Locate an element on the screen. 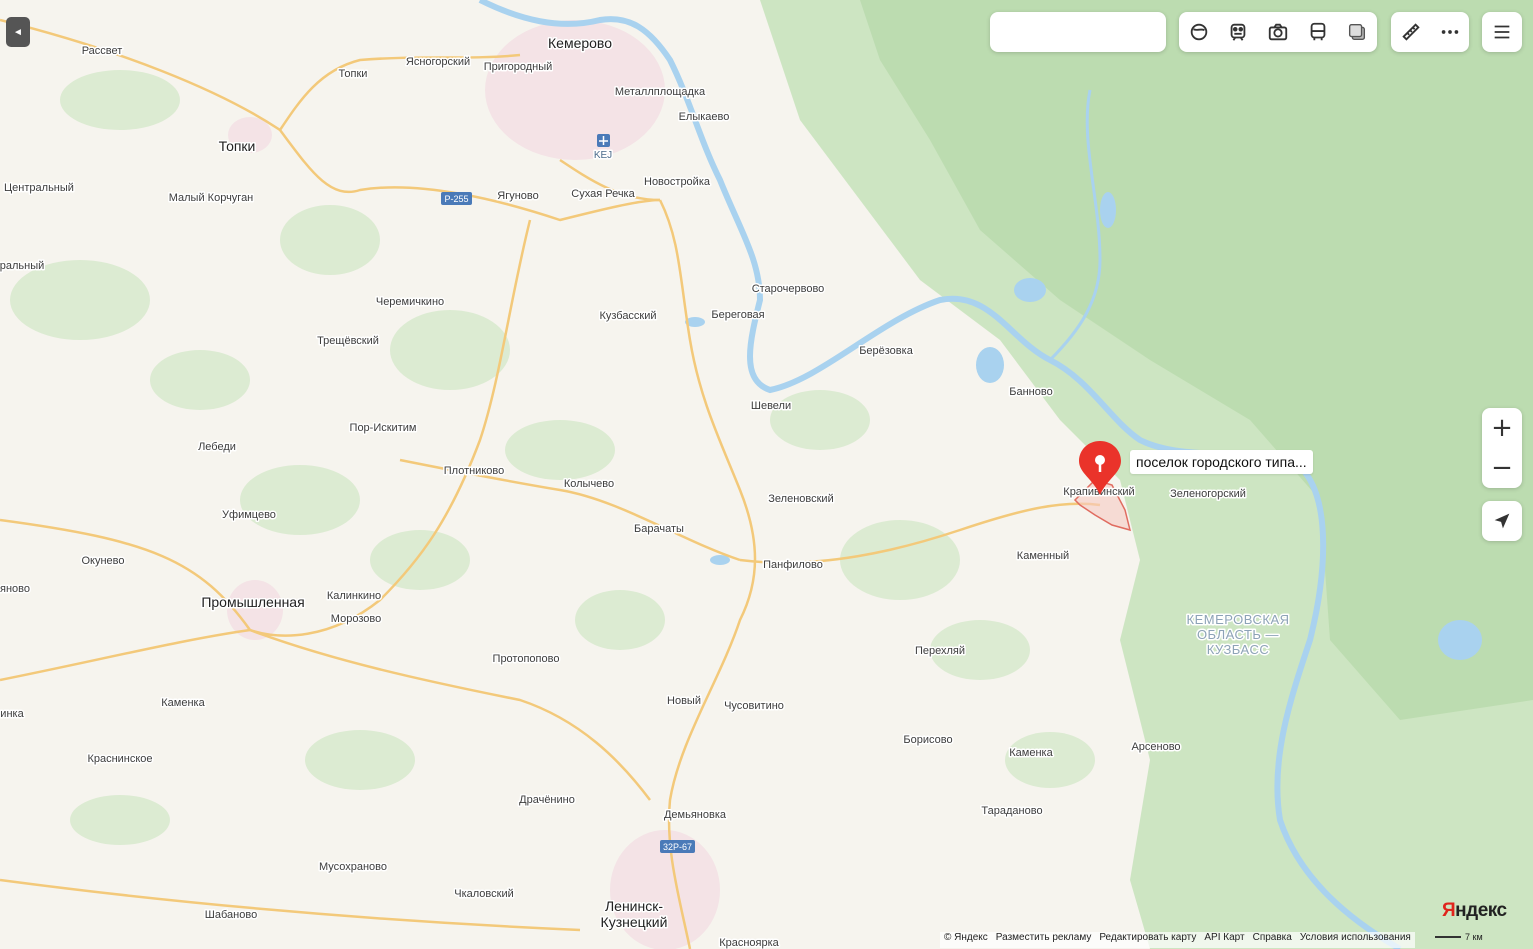 The height and width of the screenshot is (949, 1533). search-input is located at coordinates (1078, 32).